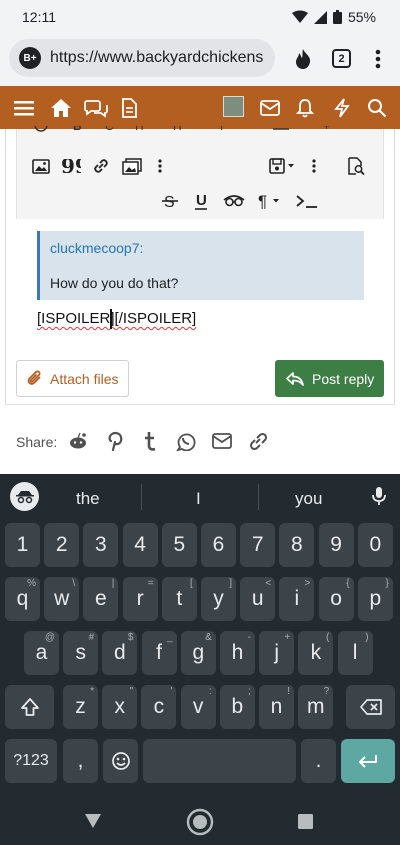 The image size is (400, 845). Describe the element at coordinates (307, 201) in the screenshot. I see `code-icon` at that location.